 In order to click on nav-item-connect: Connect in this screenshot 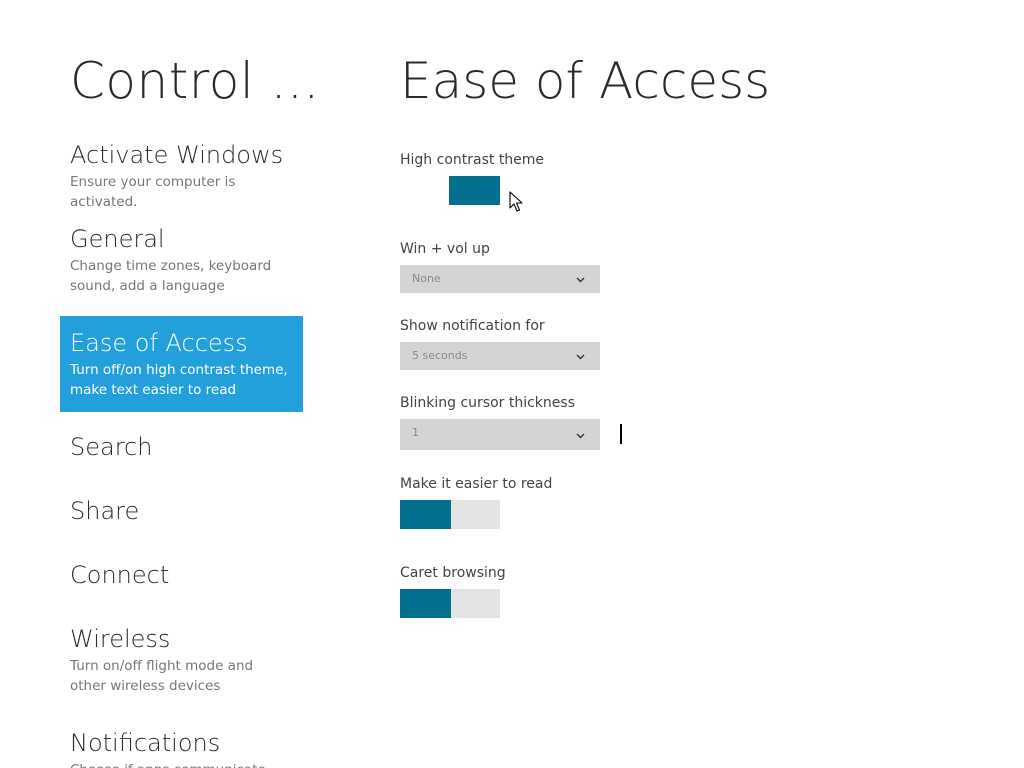, I will do `click(181, 575)`.